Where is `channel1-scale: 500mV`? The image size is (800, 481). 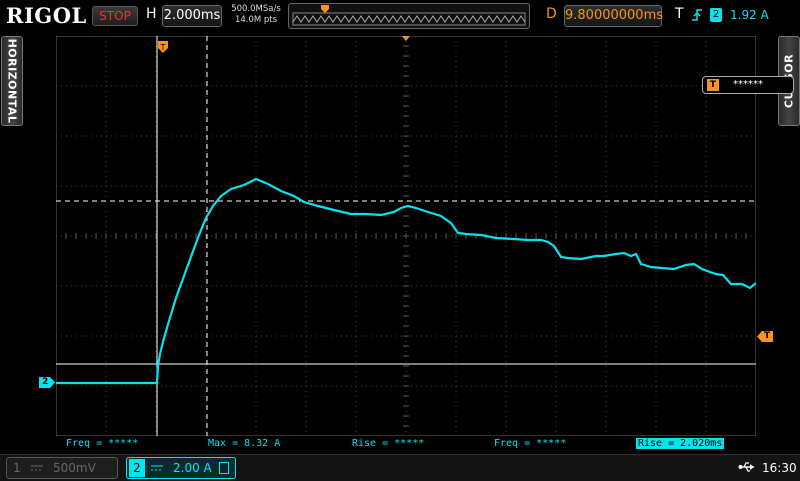
channel1-scale: 500mV is located at coordinates (74, 468).